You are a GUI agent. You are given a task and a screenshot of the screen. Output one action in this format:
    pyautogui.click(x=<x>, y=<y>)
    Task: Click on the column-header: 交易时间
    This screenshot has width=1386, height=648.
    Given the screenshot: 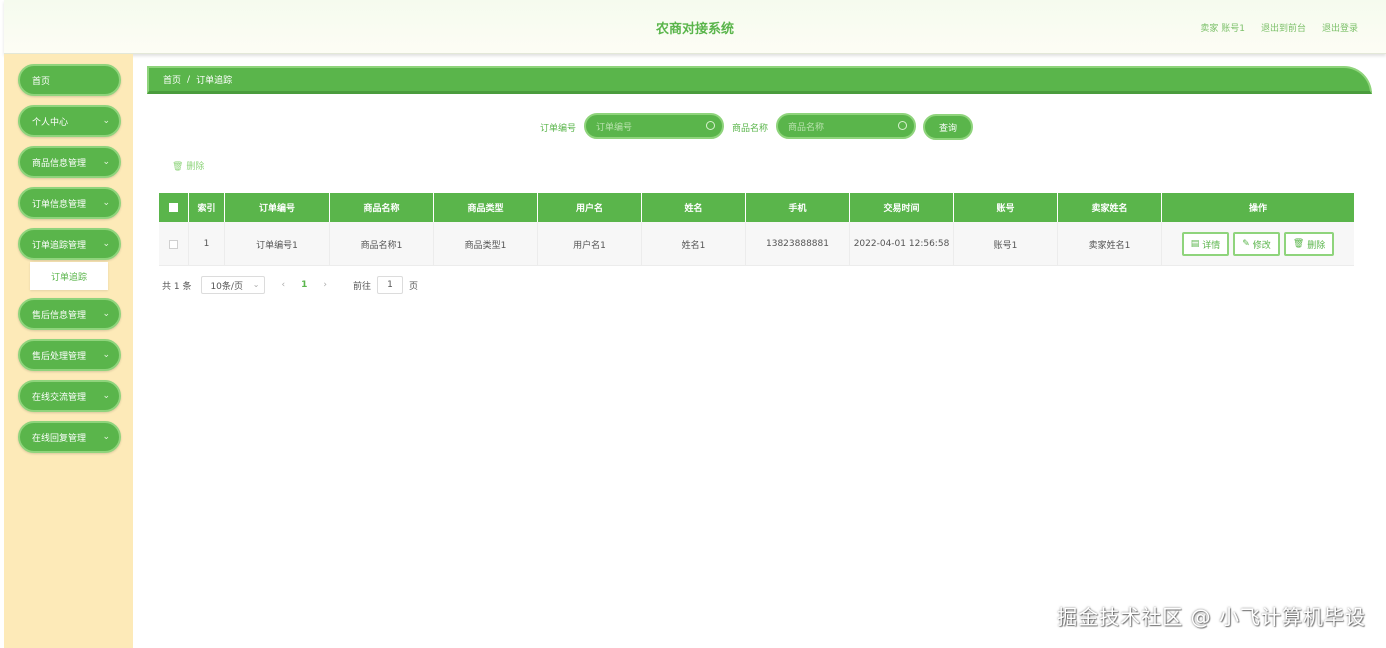 What is the action you would take?
    pyautogui.click(x=902, y=207)
    